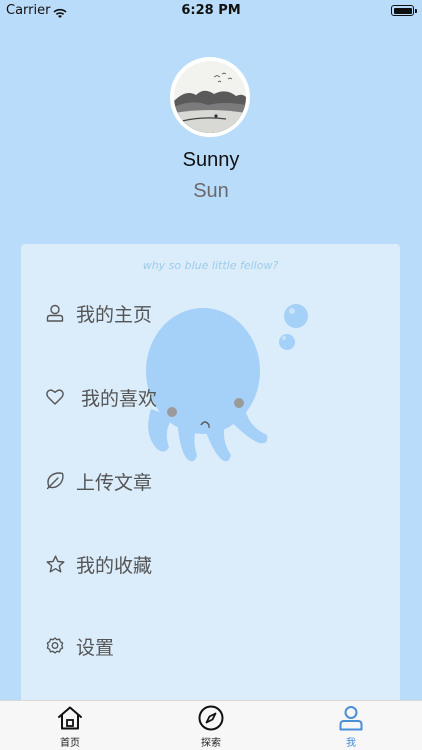 The image size is (422, 750). I want to click on tab-explore: 探索, so click(211, 726).